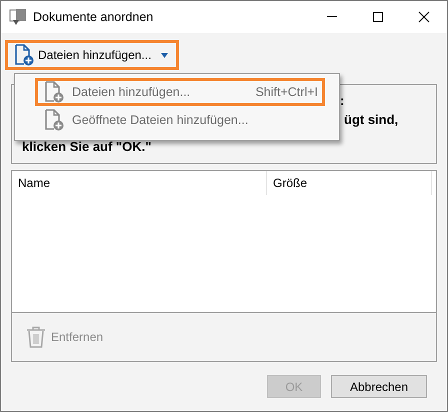 Image resolution: width=448 pixels, height=412 pixels. Describe the element at coordinates (87, 147) in the screenshot. I see `instruction-text: klicken Sie auf "OK."` at that location.